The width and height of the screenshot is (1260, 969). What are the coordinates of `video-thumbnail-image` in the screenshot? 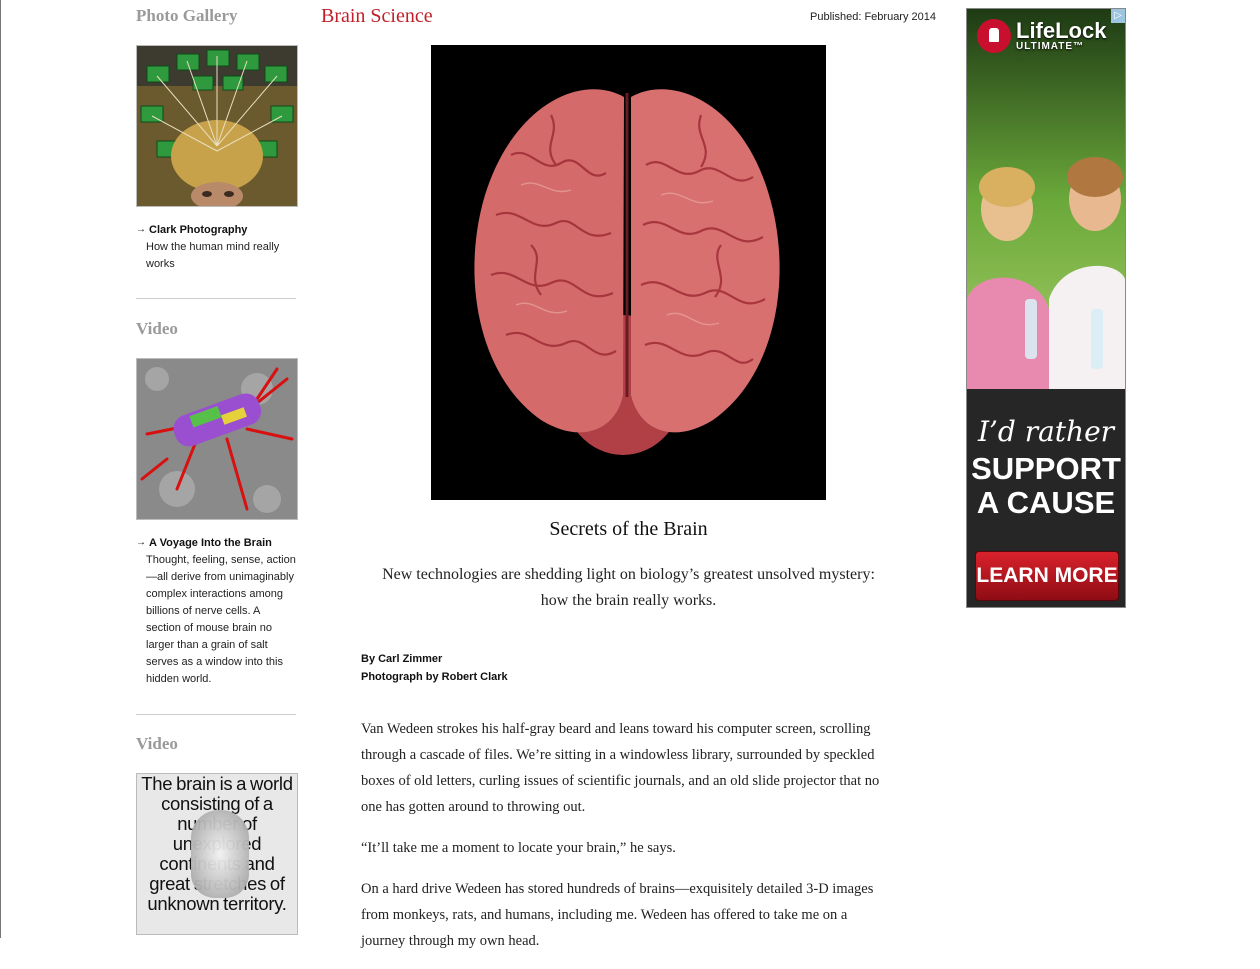 It's located at (217, 439).